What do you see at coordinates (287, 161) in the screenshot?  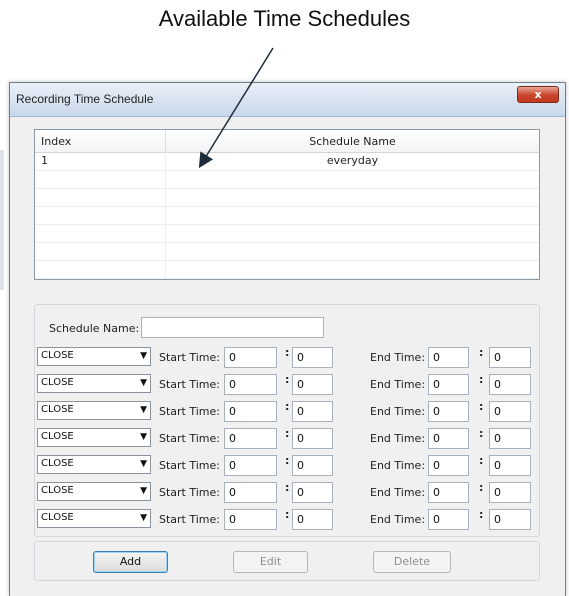 I see `table-row: 1 everyday` at bounding box center [287, 161].